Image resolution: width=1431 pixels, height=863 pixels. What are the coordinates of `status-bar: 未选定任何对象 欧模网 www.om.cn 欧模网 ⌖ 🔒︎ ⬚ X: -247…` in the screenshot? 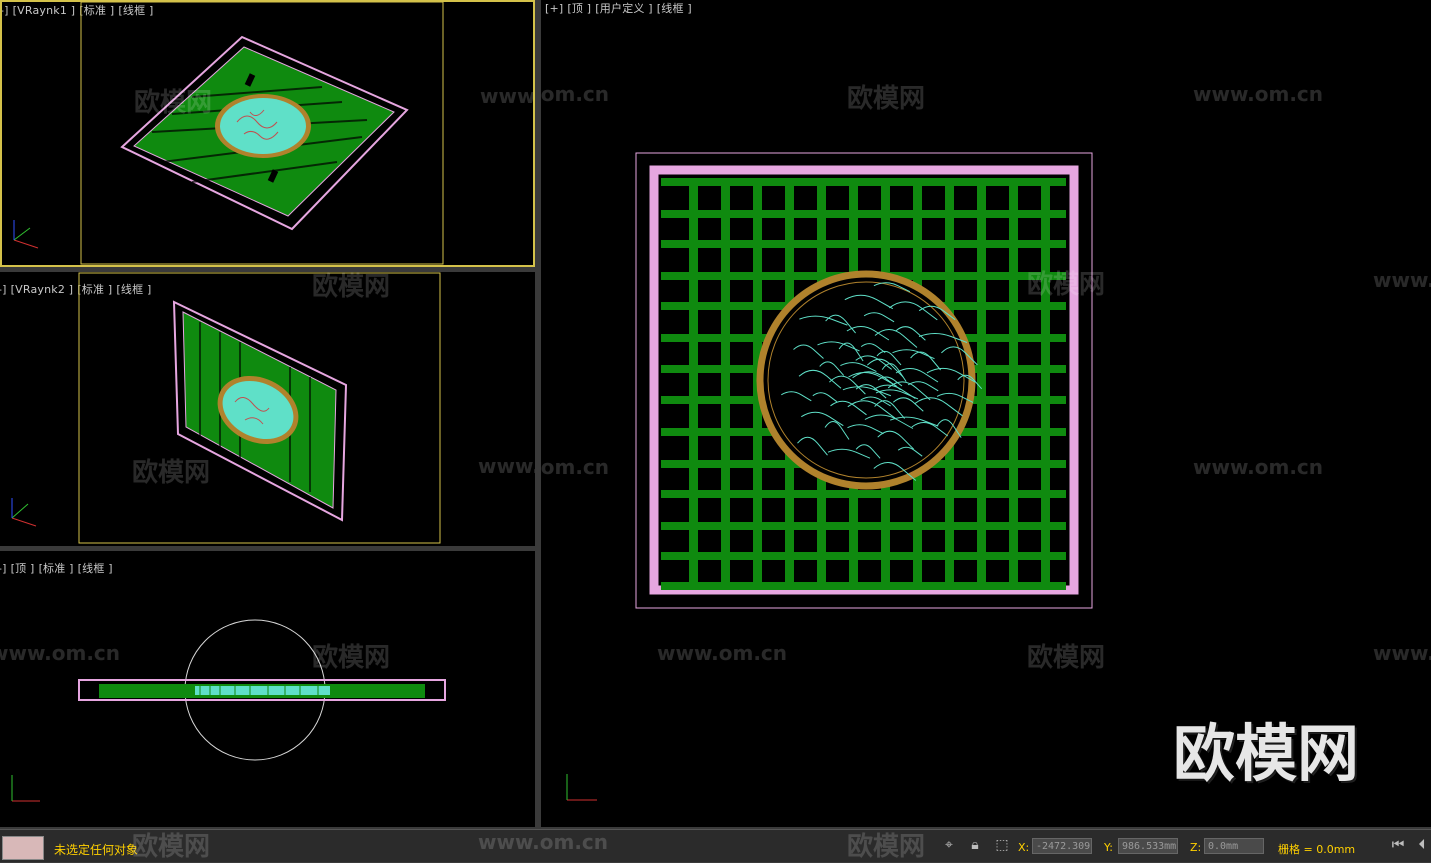 It's located at (715, 845).